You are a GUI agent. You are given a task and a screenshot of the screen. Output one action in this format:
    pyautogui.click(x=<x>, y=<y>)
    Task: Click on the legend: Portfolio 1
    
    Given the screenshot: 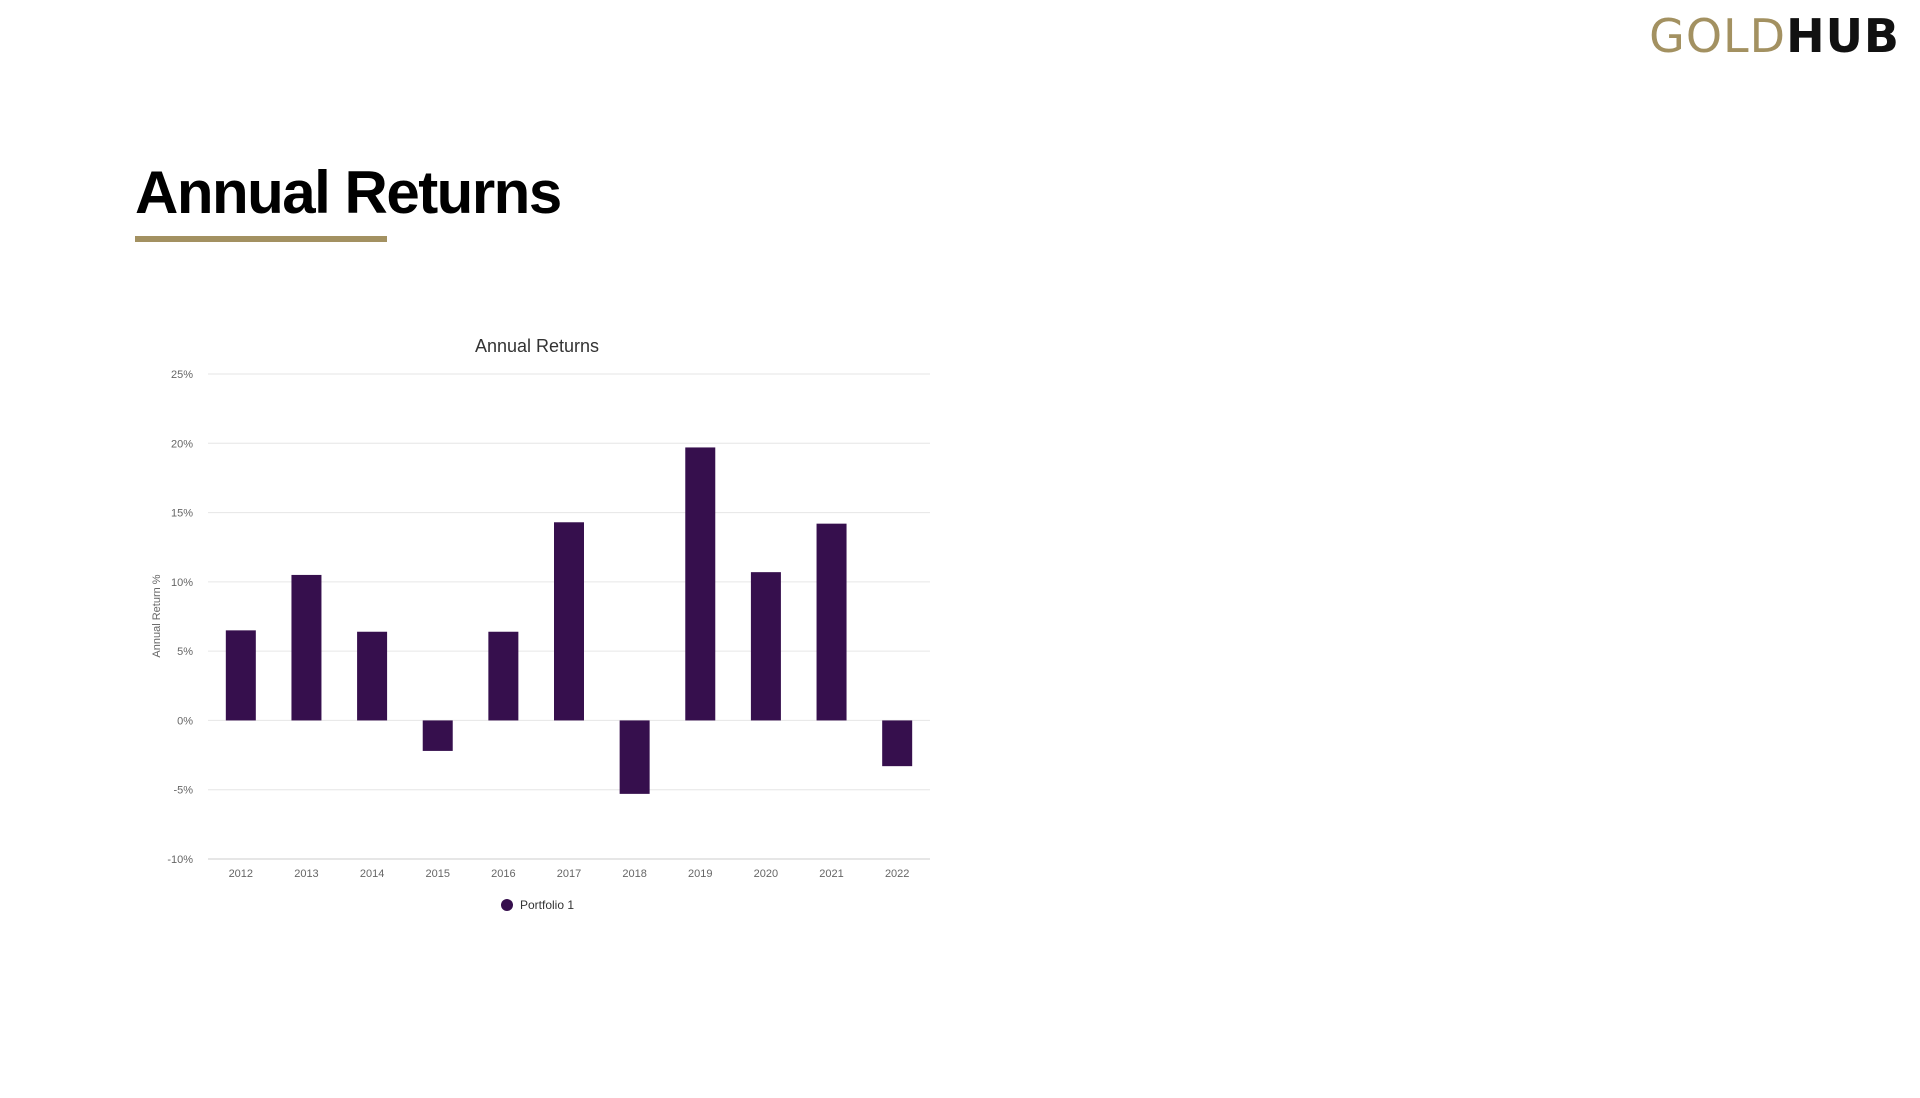 What is the action you would take?
    pyautogui.click(x=537, y=905)
    